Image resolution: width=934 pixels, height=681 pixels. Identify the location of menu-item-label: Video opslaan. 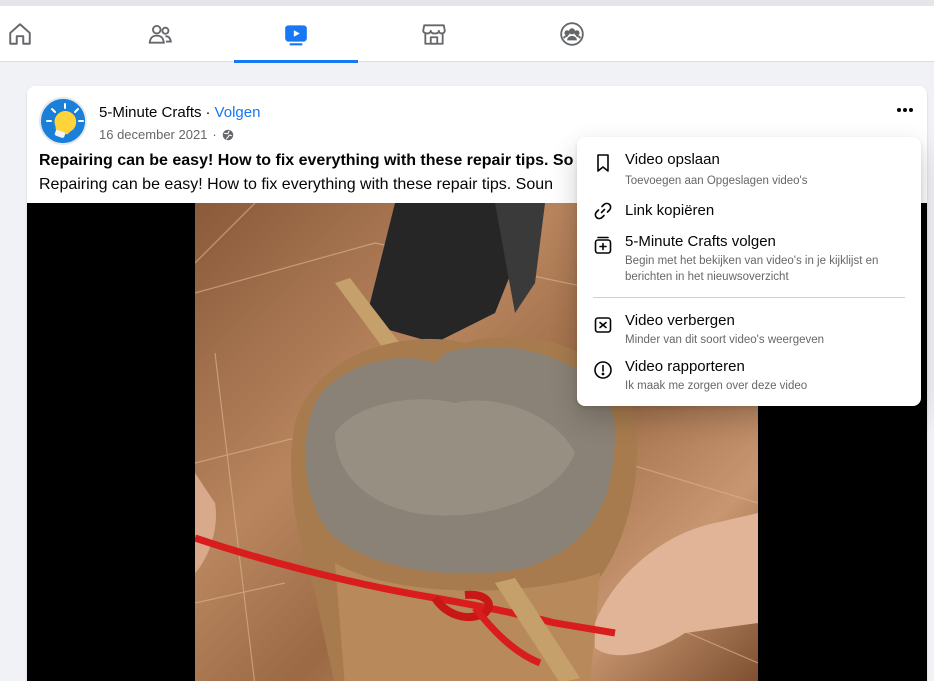
(672, 159).